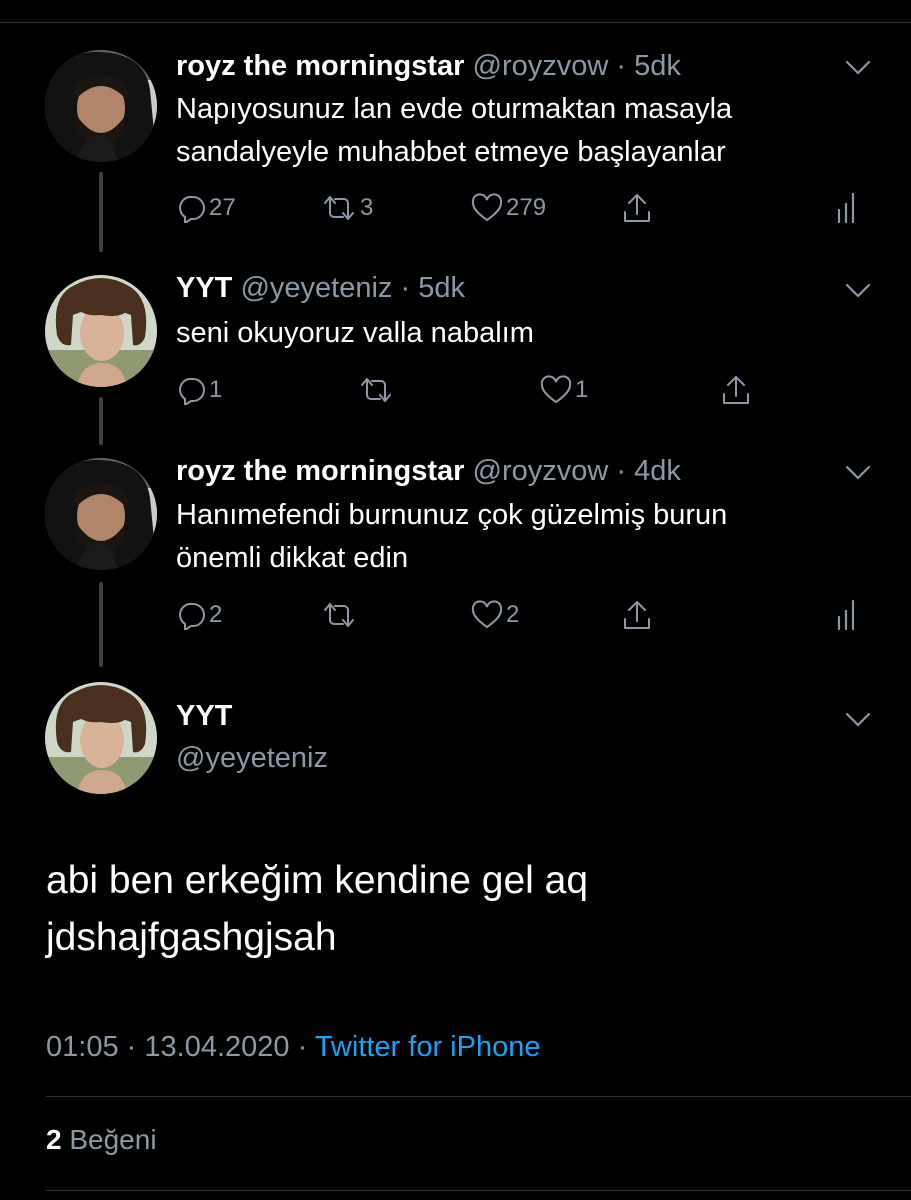 The image size is (911, 1200). Describe the element at coordinates (367, 207) in the screenshot. I see `retweet-count: 3` at that location.